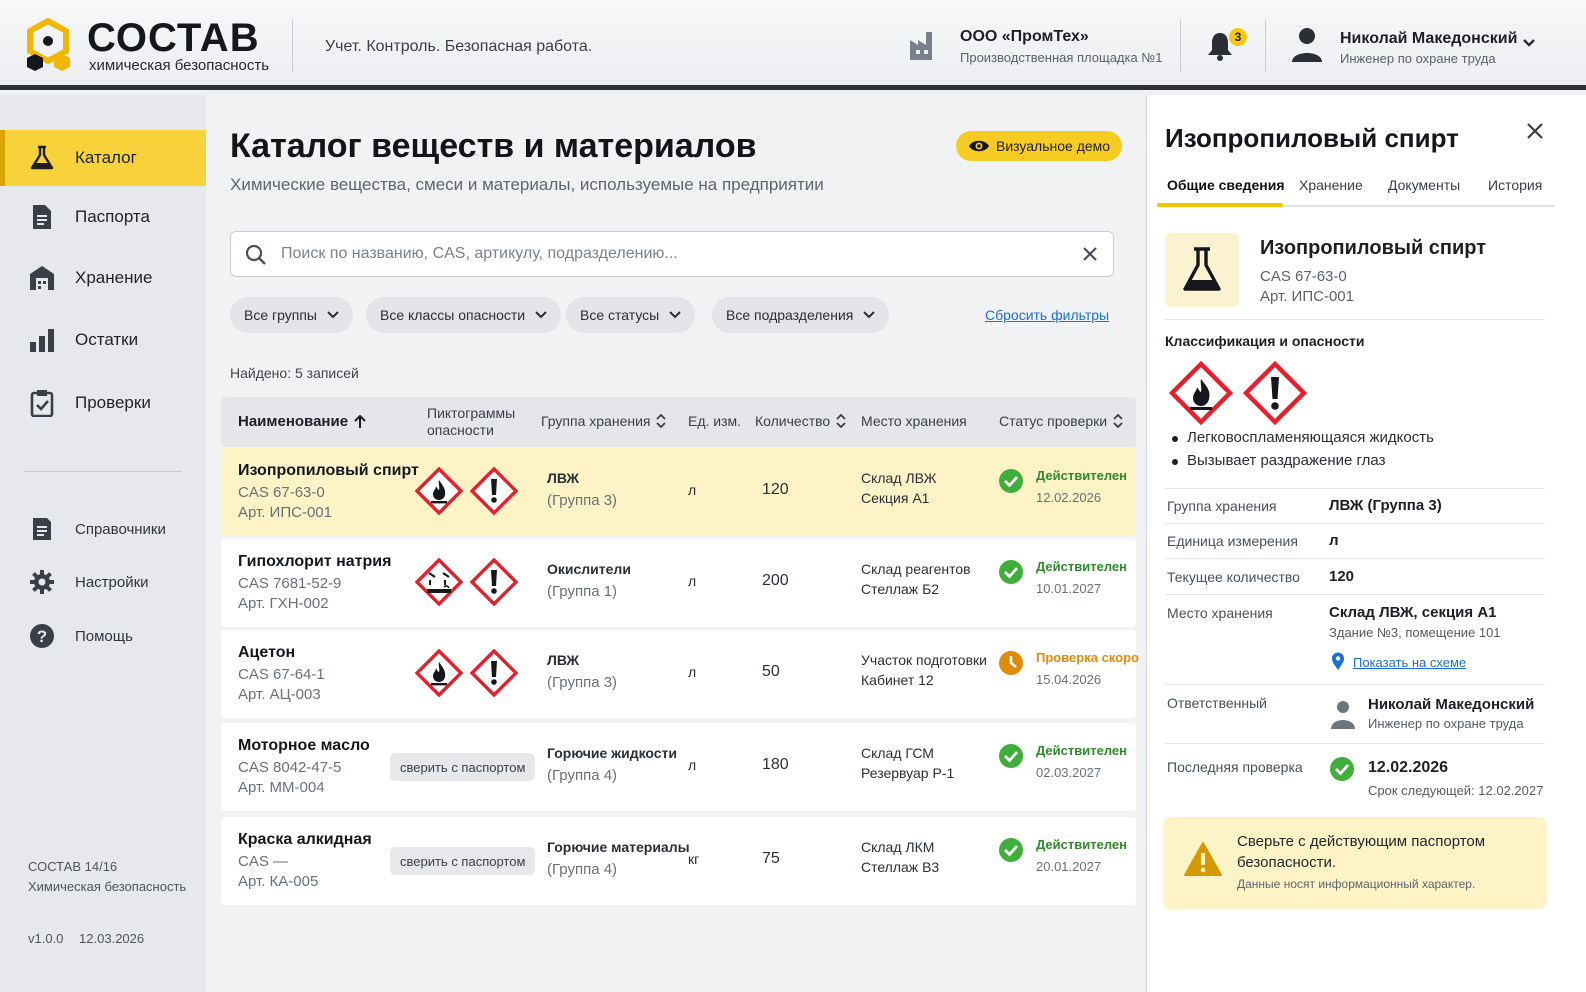 The image size is (1586, 992). What do you see at coordinates (112, 582) in the screenshot?
I see `sidebar-item-label: Настройки` at bounding box center [112, 582].